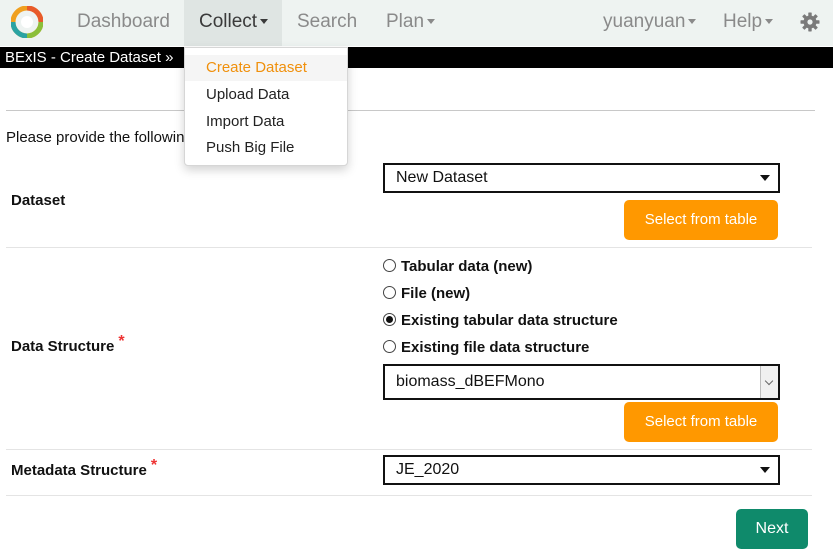 The height and width of the screenshot is (553, 833). I want to click on dataset-label: Dataset, so click(38, 200).